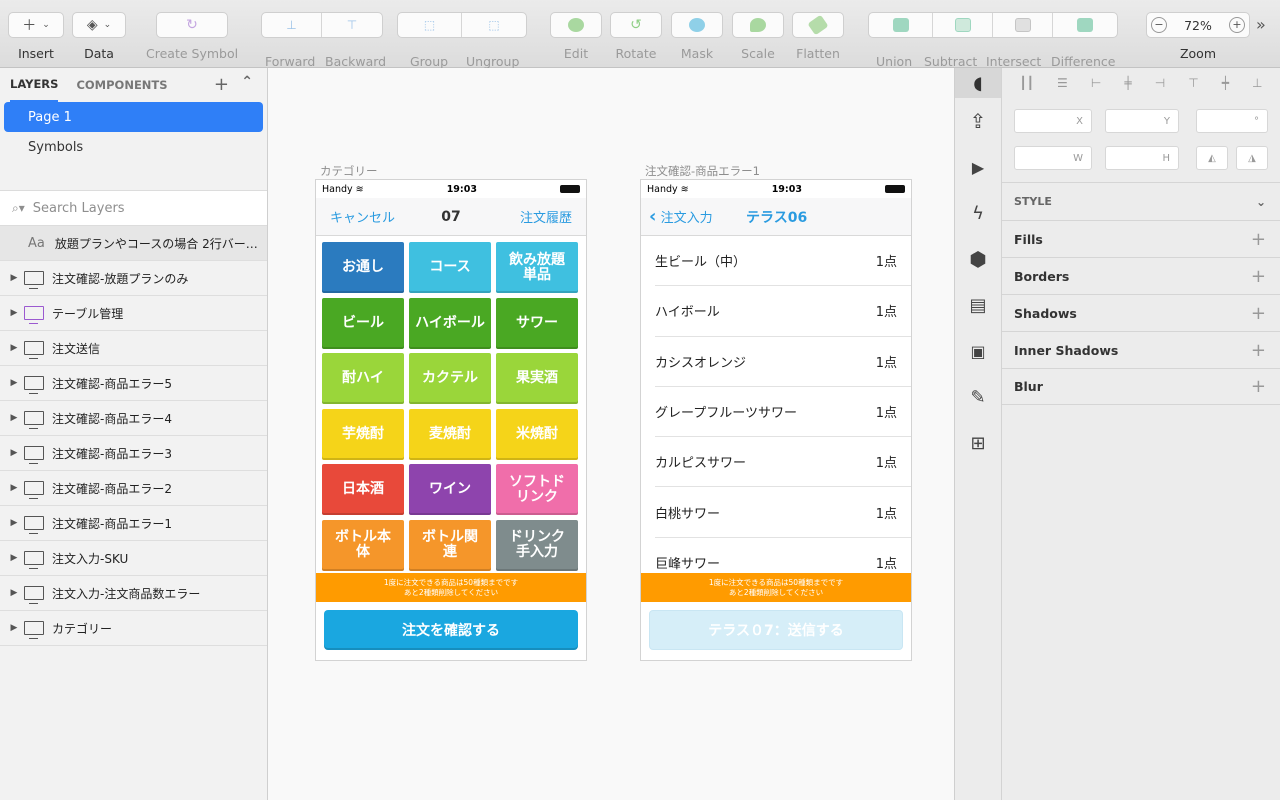 The height and width of the screenshot is (800, 1280). I want to click on layer-row: ▶ 注文確認-商品エラー2, so click(133, 488).